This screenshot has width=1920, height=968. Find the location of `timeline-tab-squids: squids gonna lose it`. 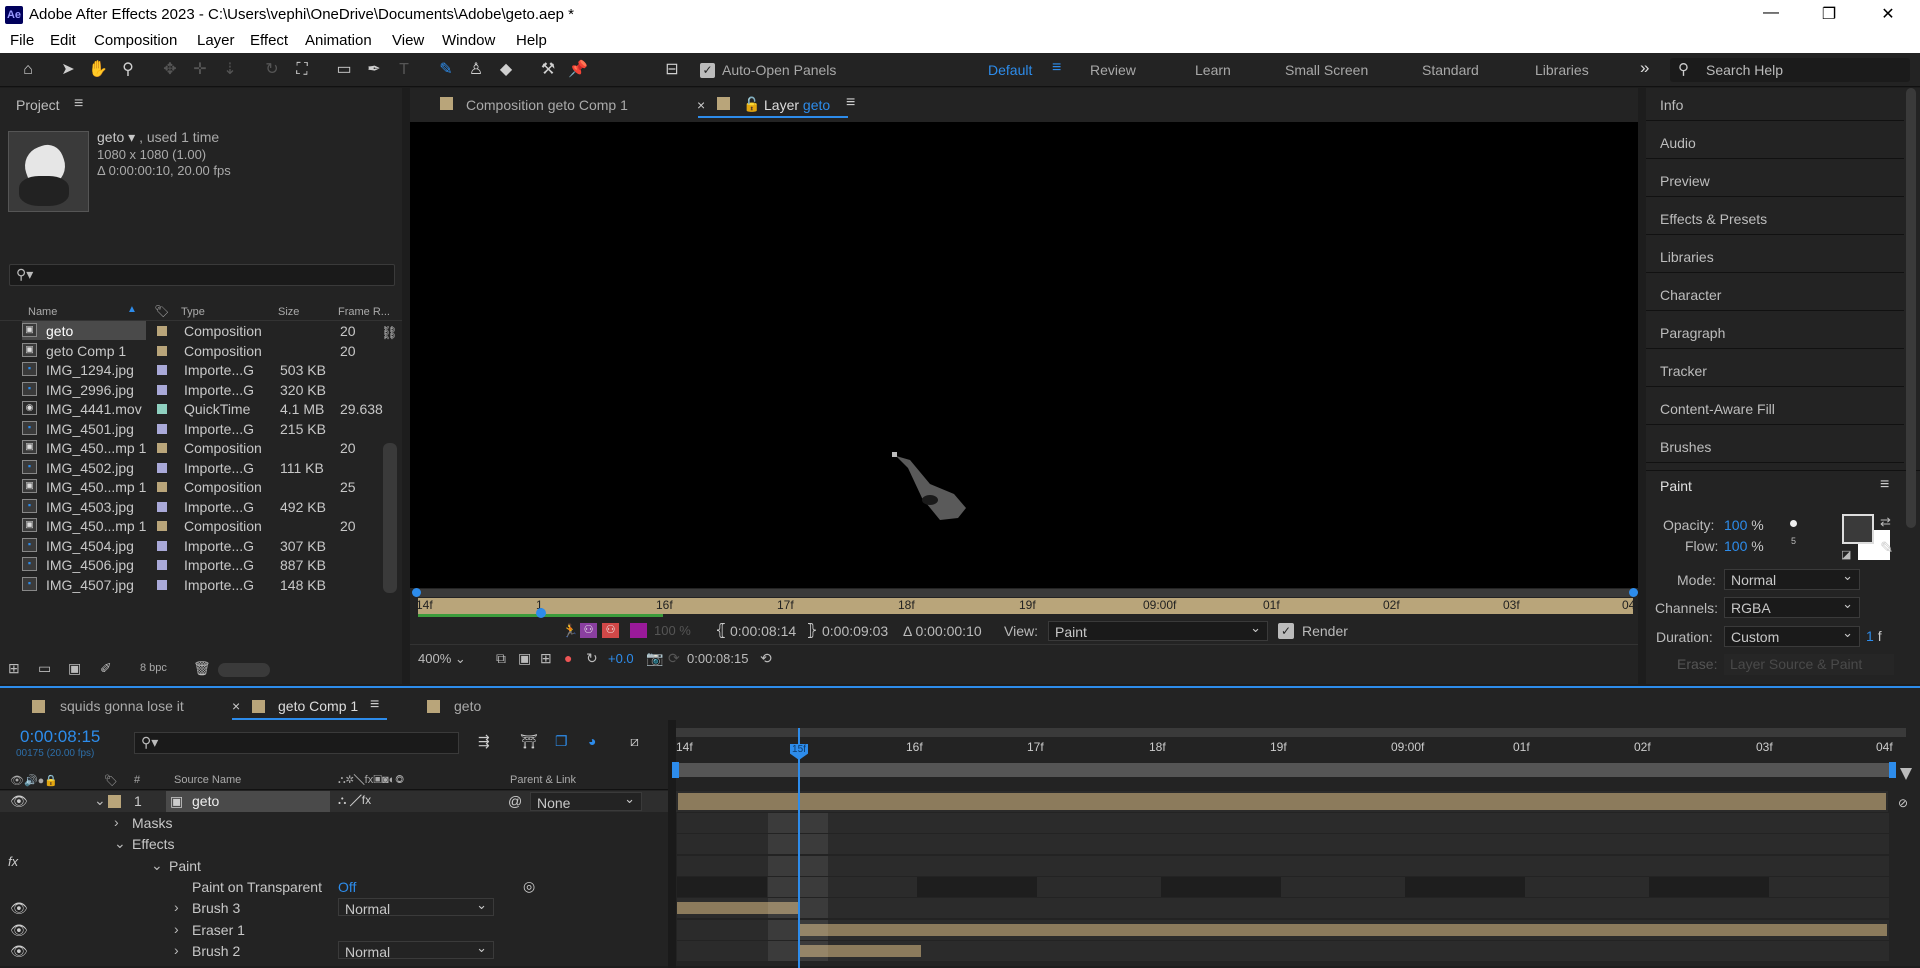

timeline-tab-squids: squids gonna lose it is located at coordinates (122, 706).